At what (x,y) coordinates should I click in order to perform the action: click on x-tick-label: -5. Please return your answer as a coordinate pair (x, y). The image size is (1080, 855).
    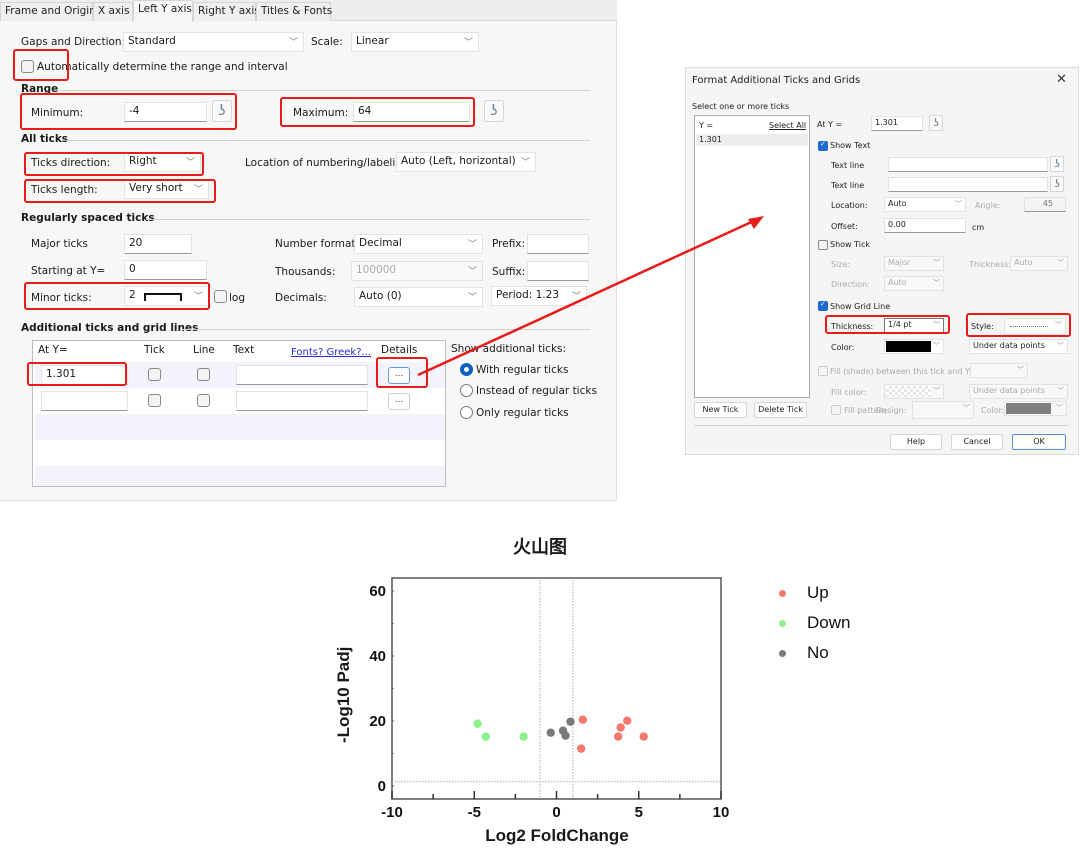
    Looking at the image, I should click on (474, 812).